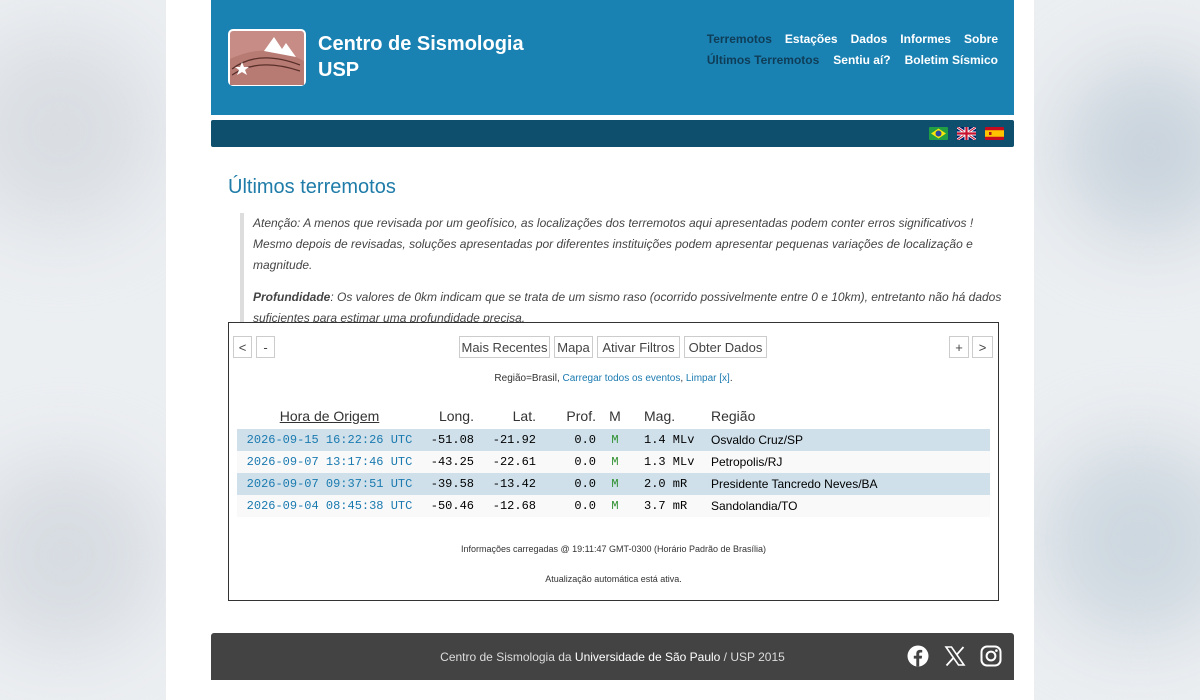 The width and height of the screenshot is (1200, 700). I want to click on event-region: Petropolis/RJ, so click(848, 462).